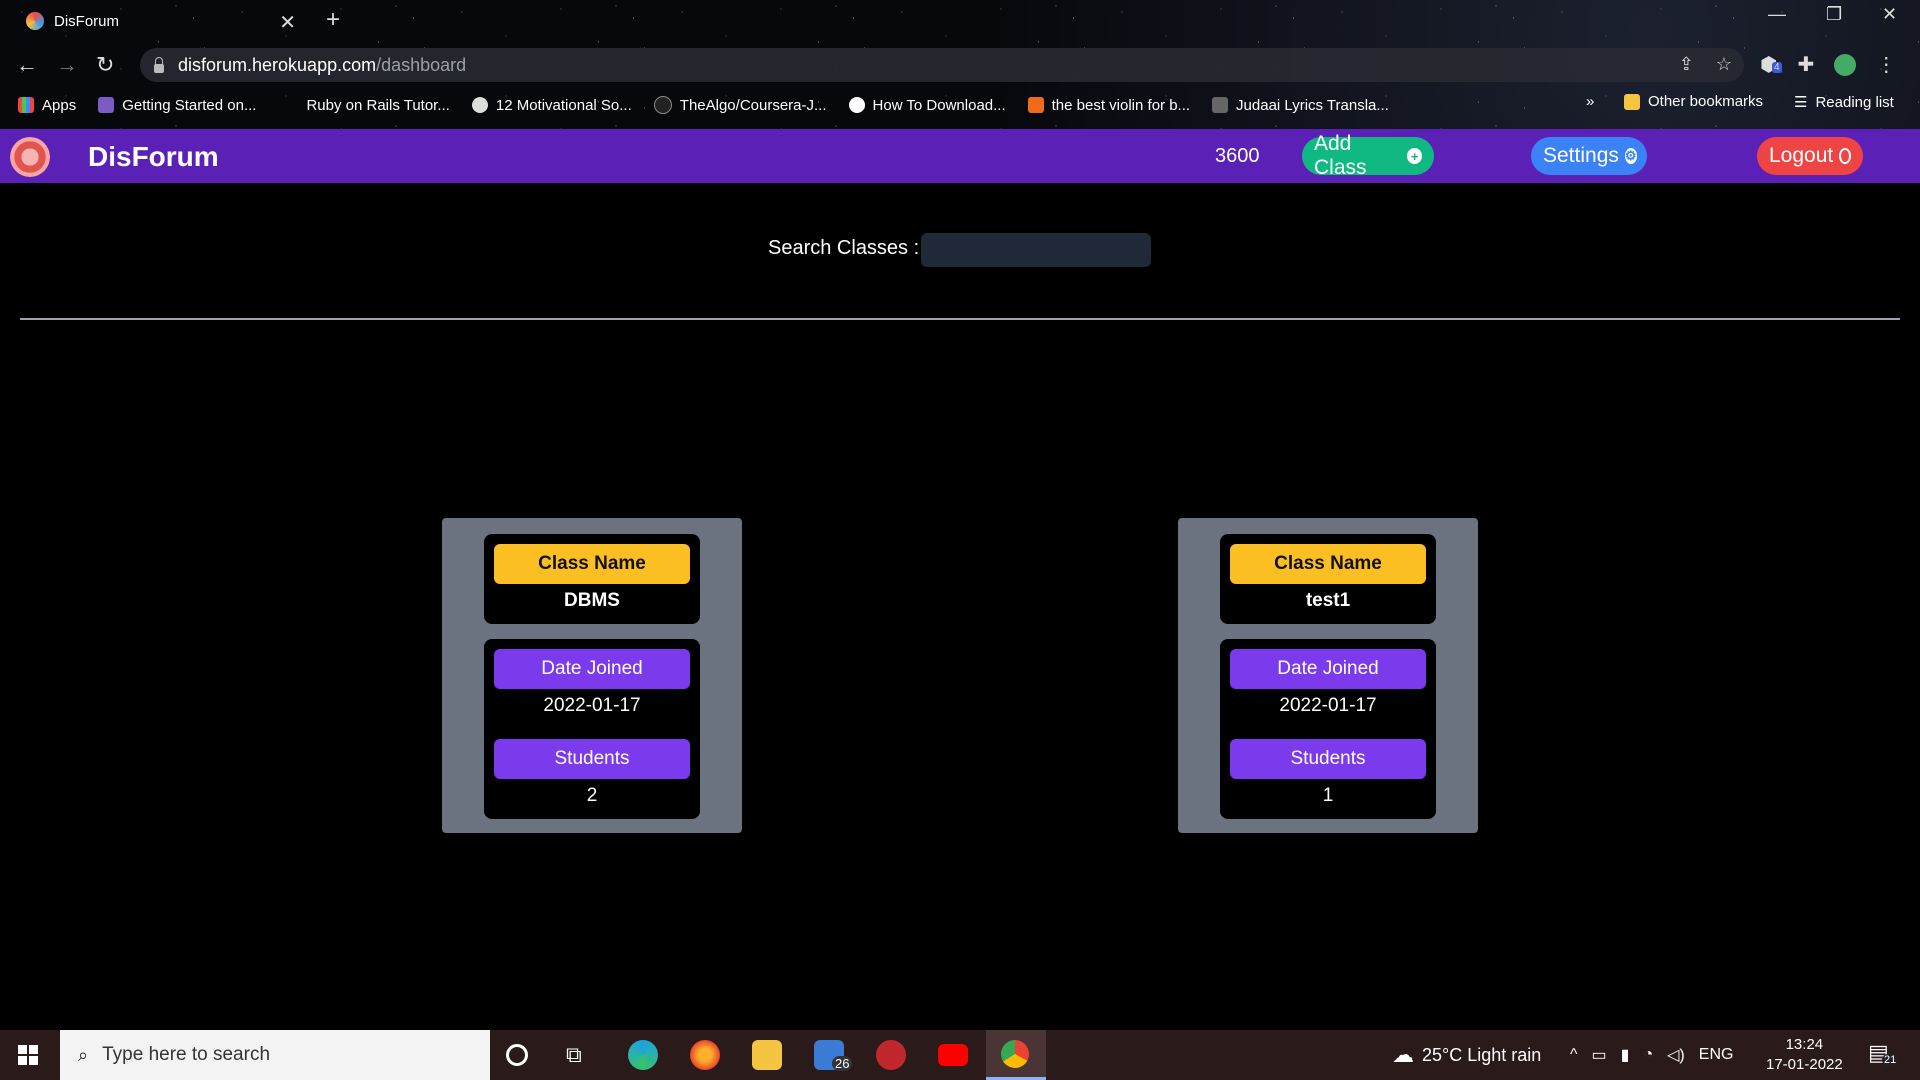  What do you see at coordinates (1834, 14) in the screenshot?
I see `restore-icon: ❐` at bounding box center [1834, 14].